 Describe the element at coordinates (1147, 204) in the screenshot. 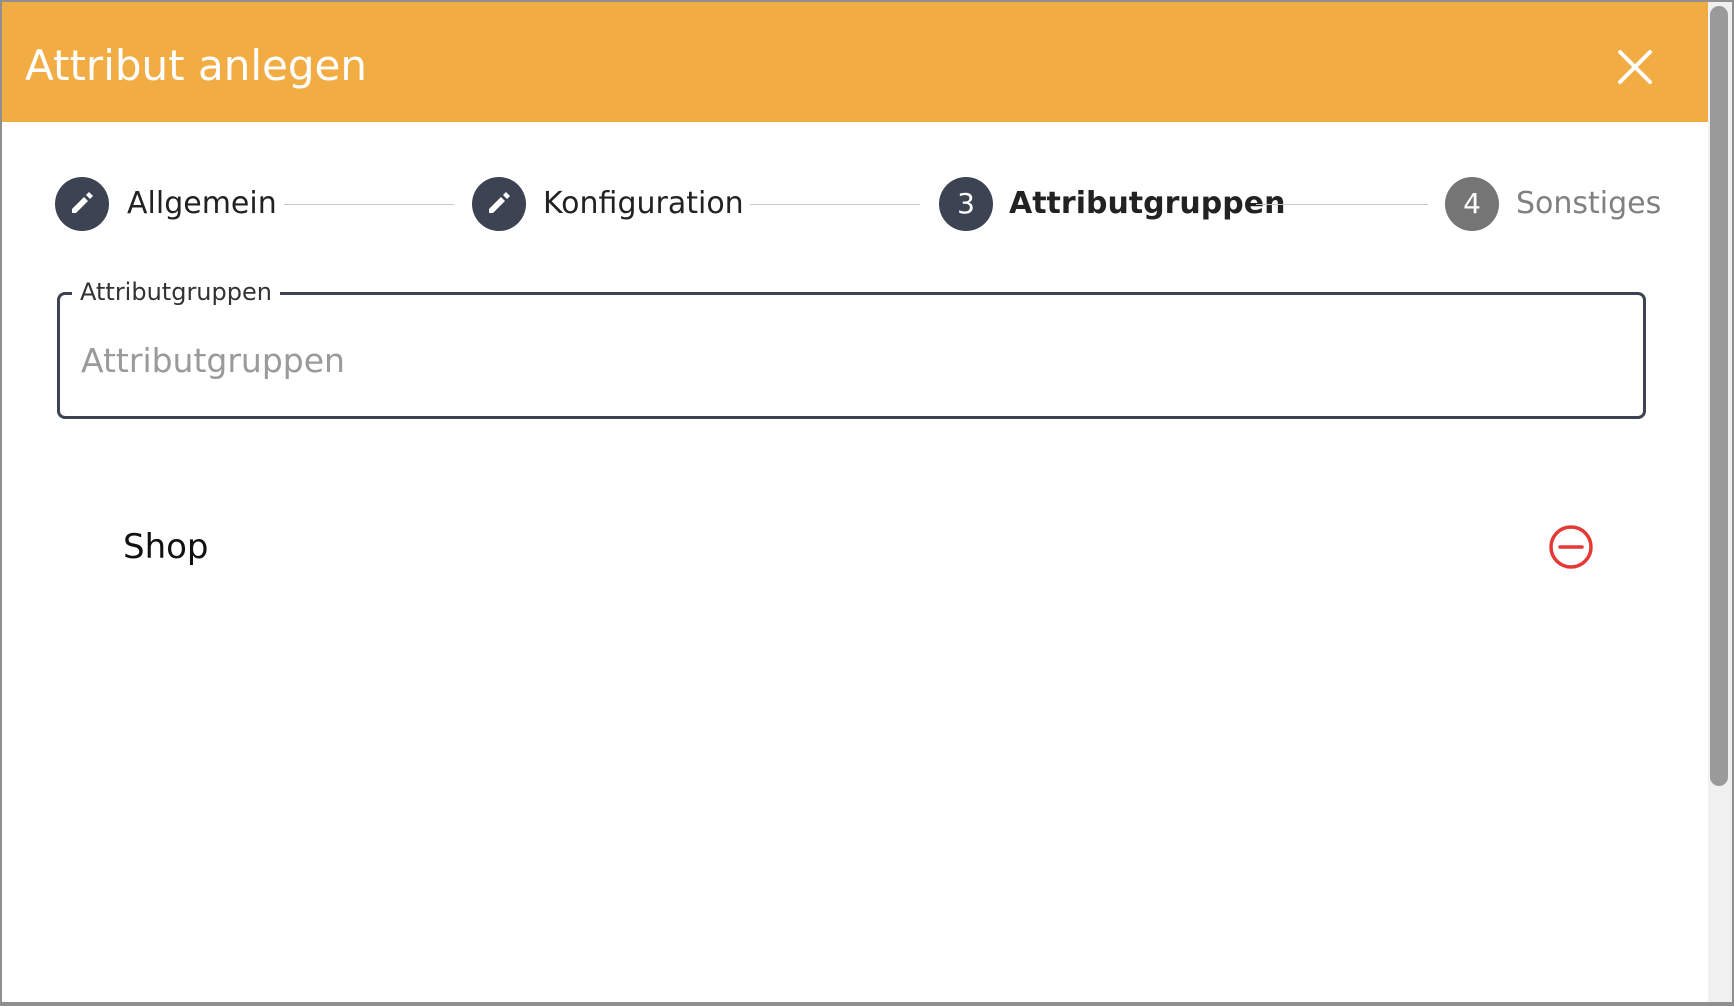

I see `step-3-label: Attributgruppen` at that location.